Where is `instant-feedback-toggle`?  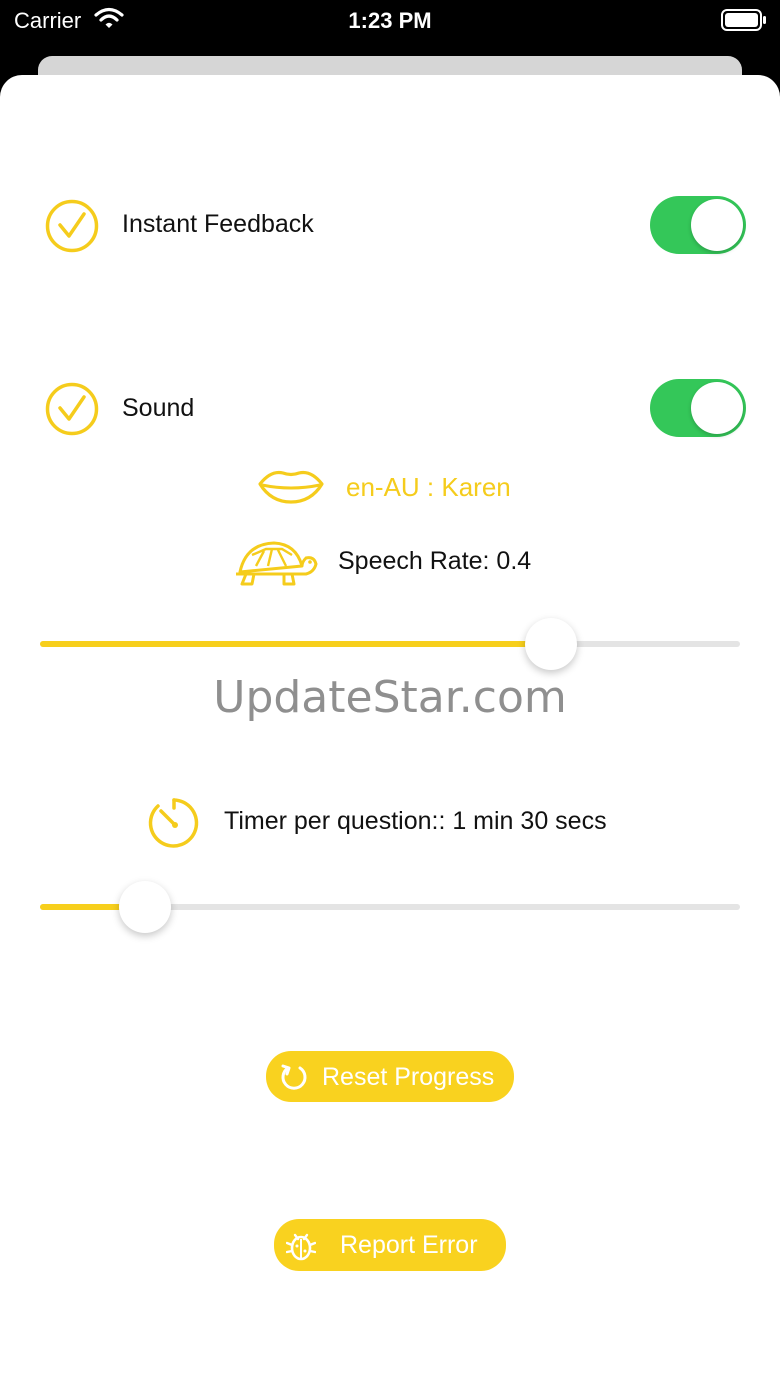 instant-feedback-toggle is located at coordinates (698, 225).